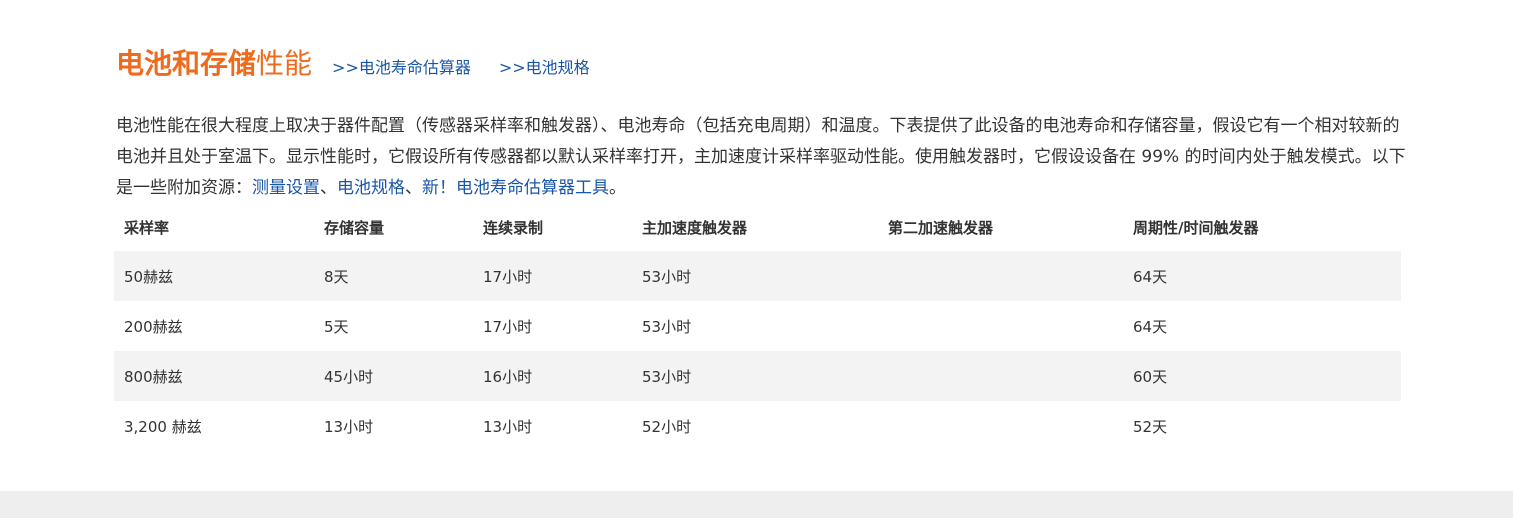  I want to click on cell-sample-rate: 200赫兹, so click(153, 326).